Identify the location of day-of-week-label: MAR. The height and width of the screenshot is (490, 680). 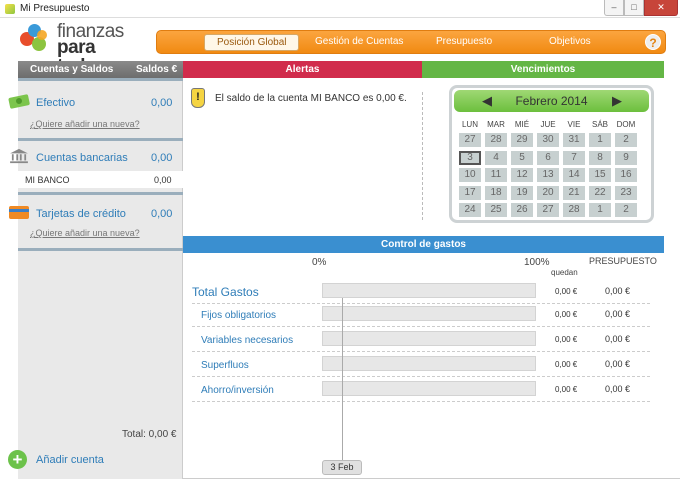
(496, 124).